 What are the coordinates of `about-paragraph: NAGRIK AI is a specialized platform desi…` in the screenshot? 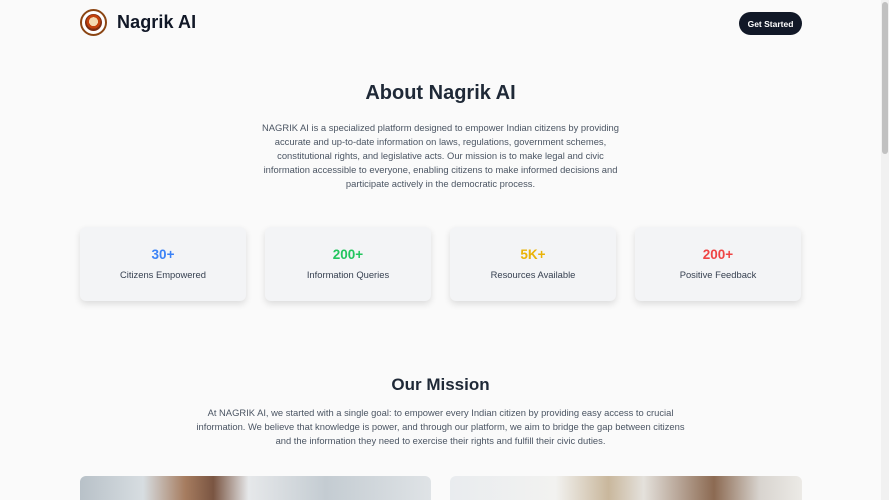 It's located at (440, 156).